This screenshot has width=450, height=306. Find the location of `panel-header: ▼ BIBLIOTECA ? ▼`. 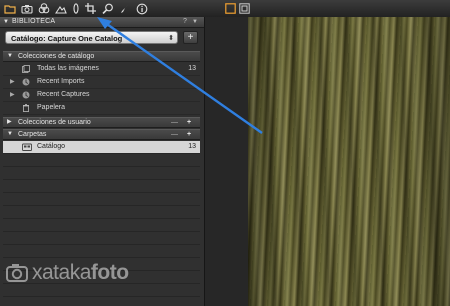

panel-header: ▼ BIBLIOTECA ? ▼ is located at coordinates (102, 22).